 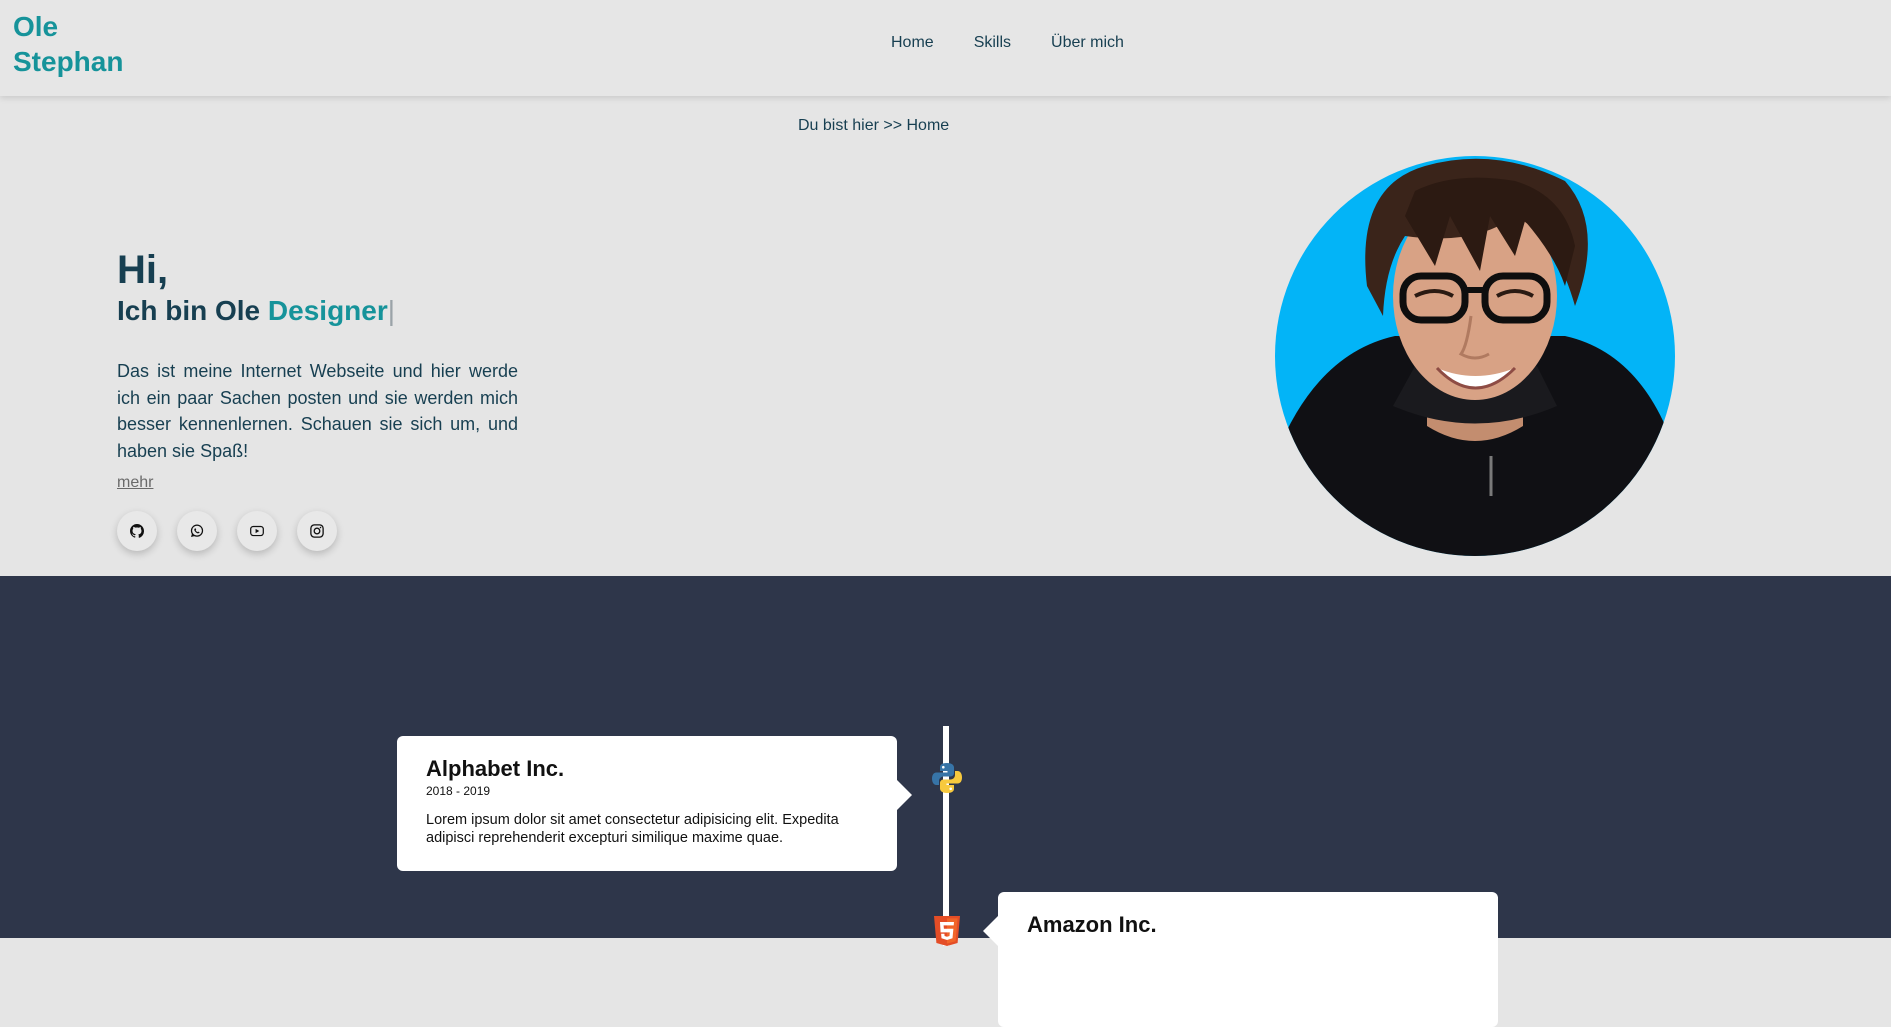 I want to click on intro-heading: Ich bin Ole Designer|, so click(x=256, y=311).